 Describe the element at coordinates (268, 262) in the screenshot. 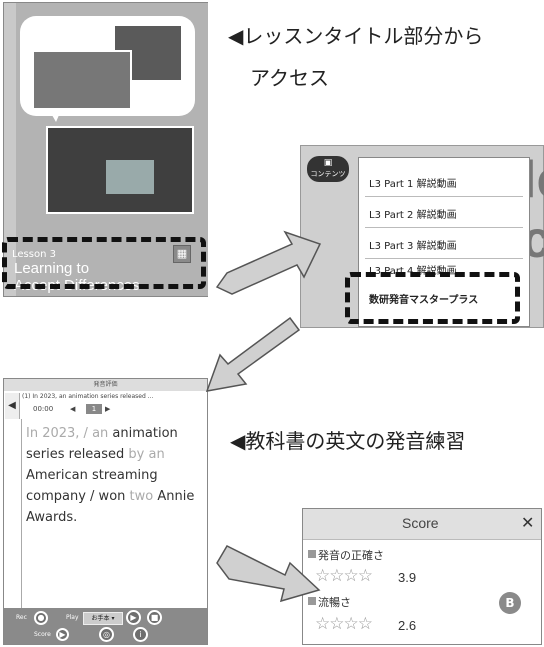

I see `arrow-to-menu` at that location.